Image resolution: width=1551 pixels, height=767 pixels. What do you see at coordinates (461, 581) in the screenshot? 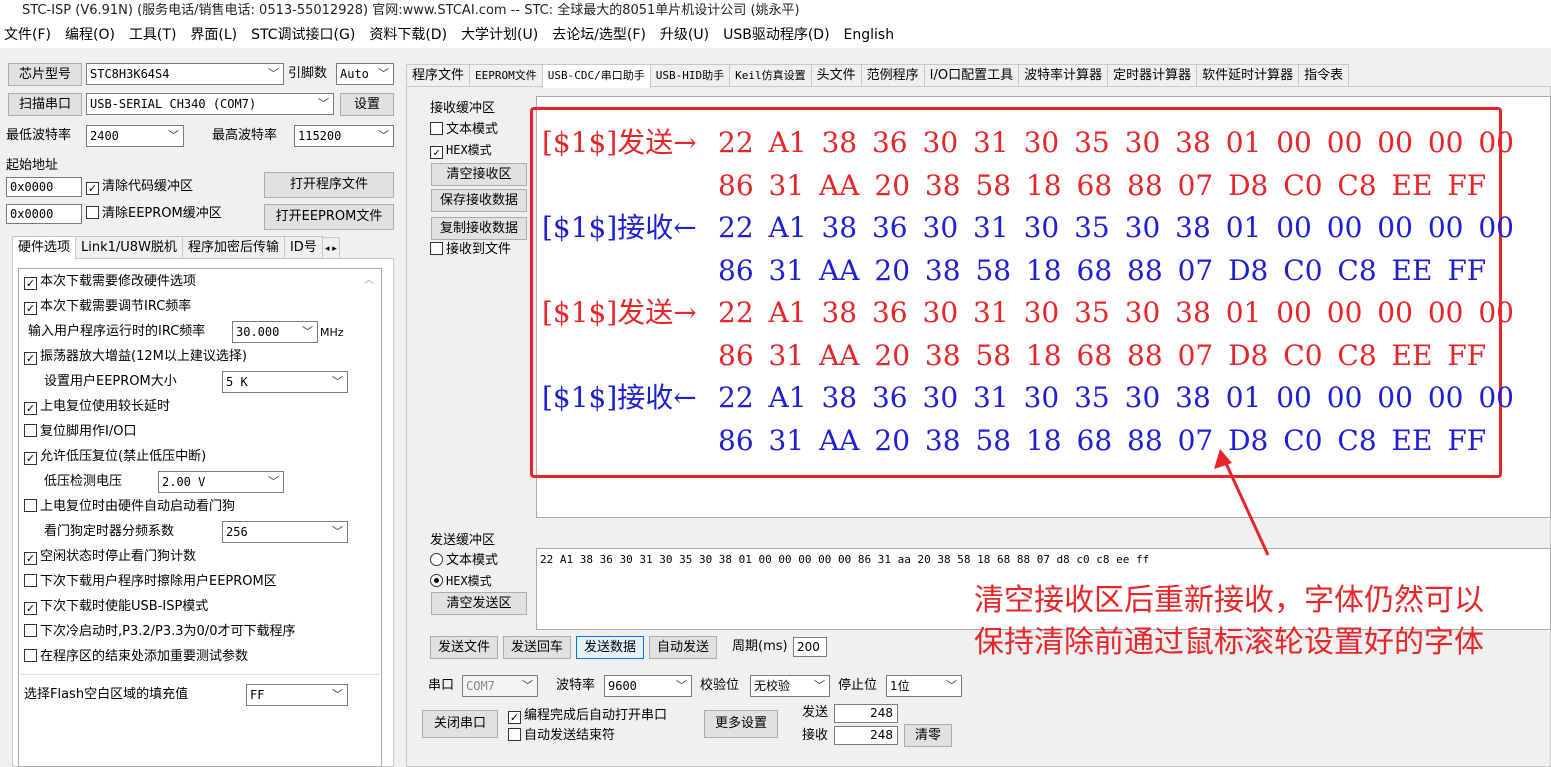
I see `send-hex-mode-radio: HEX模式` at bounding box center [461, 581].